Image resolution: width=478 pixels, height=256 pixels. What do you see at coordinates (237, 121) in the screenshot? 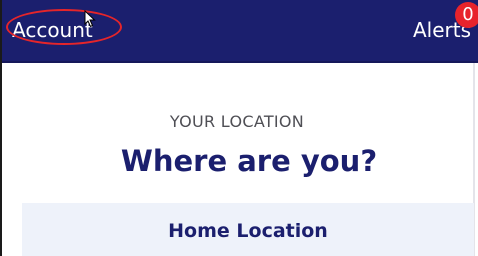
I see `section-eyebrow: YOUR LOCATION` at bounding box center [237, 121].